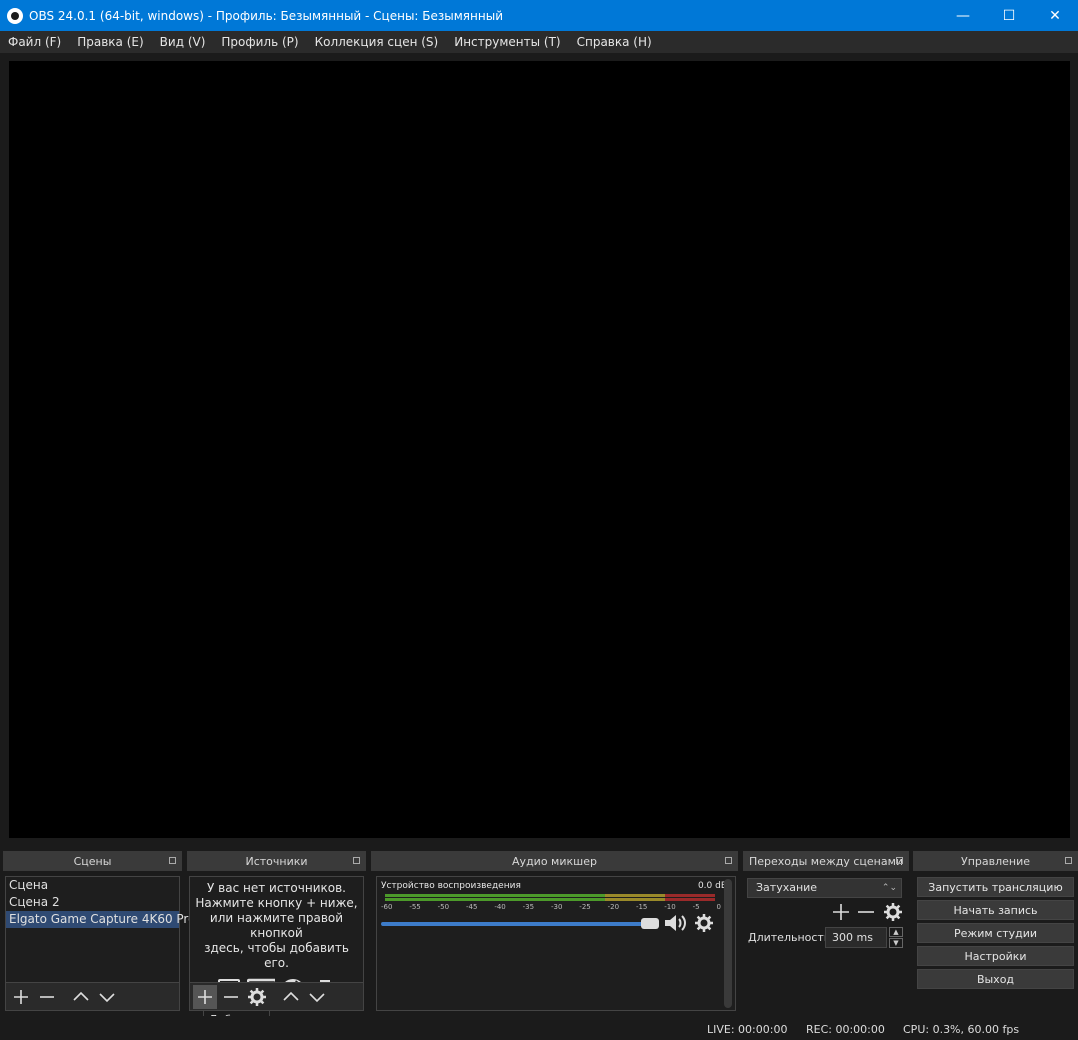 Image resolution: width=1078 pixels, height=1040 pixels. I want to click on controls-title: Управление, so click(995, 861).